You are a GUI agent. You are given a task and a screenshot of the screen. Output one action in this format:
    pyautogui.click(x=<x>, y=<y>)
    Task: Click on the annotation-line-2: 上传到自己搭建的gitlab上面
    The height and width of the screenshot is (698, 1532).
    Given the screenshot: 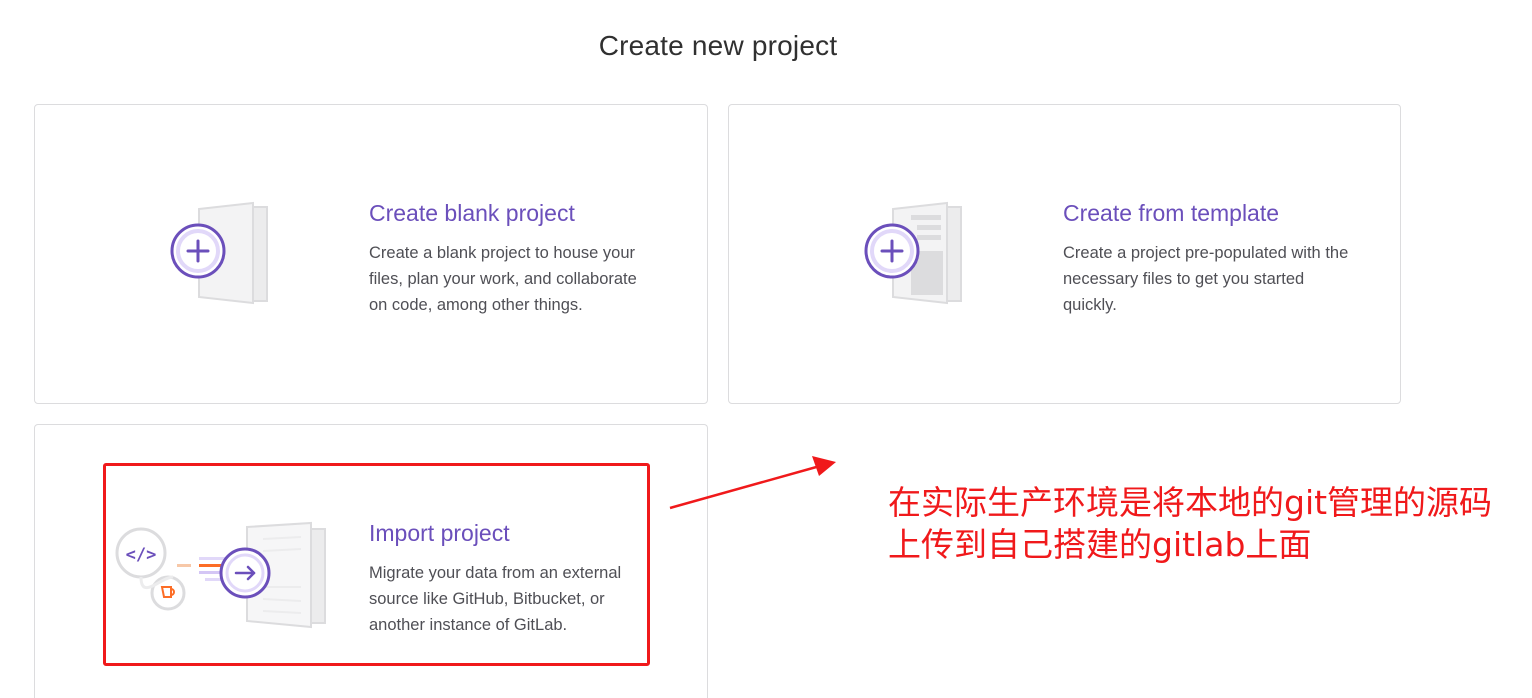 What is the action you would take?
    pyautogui.click(x=1100, y=544)
    